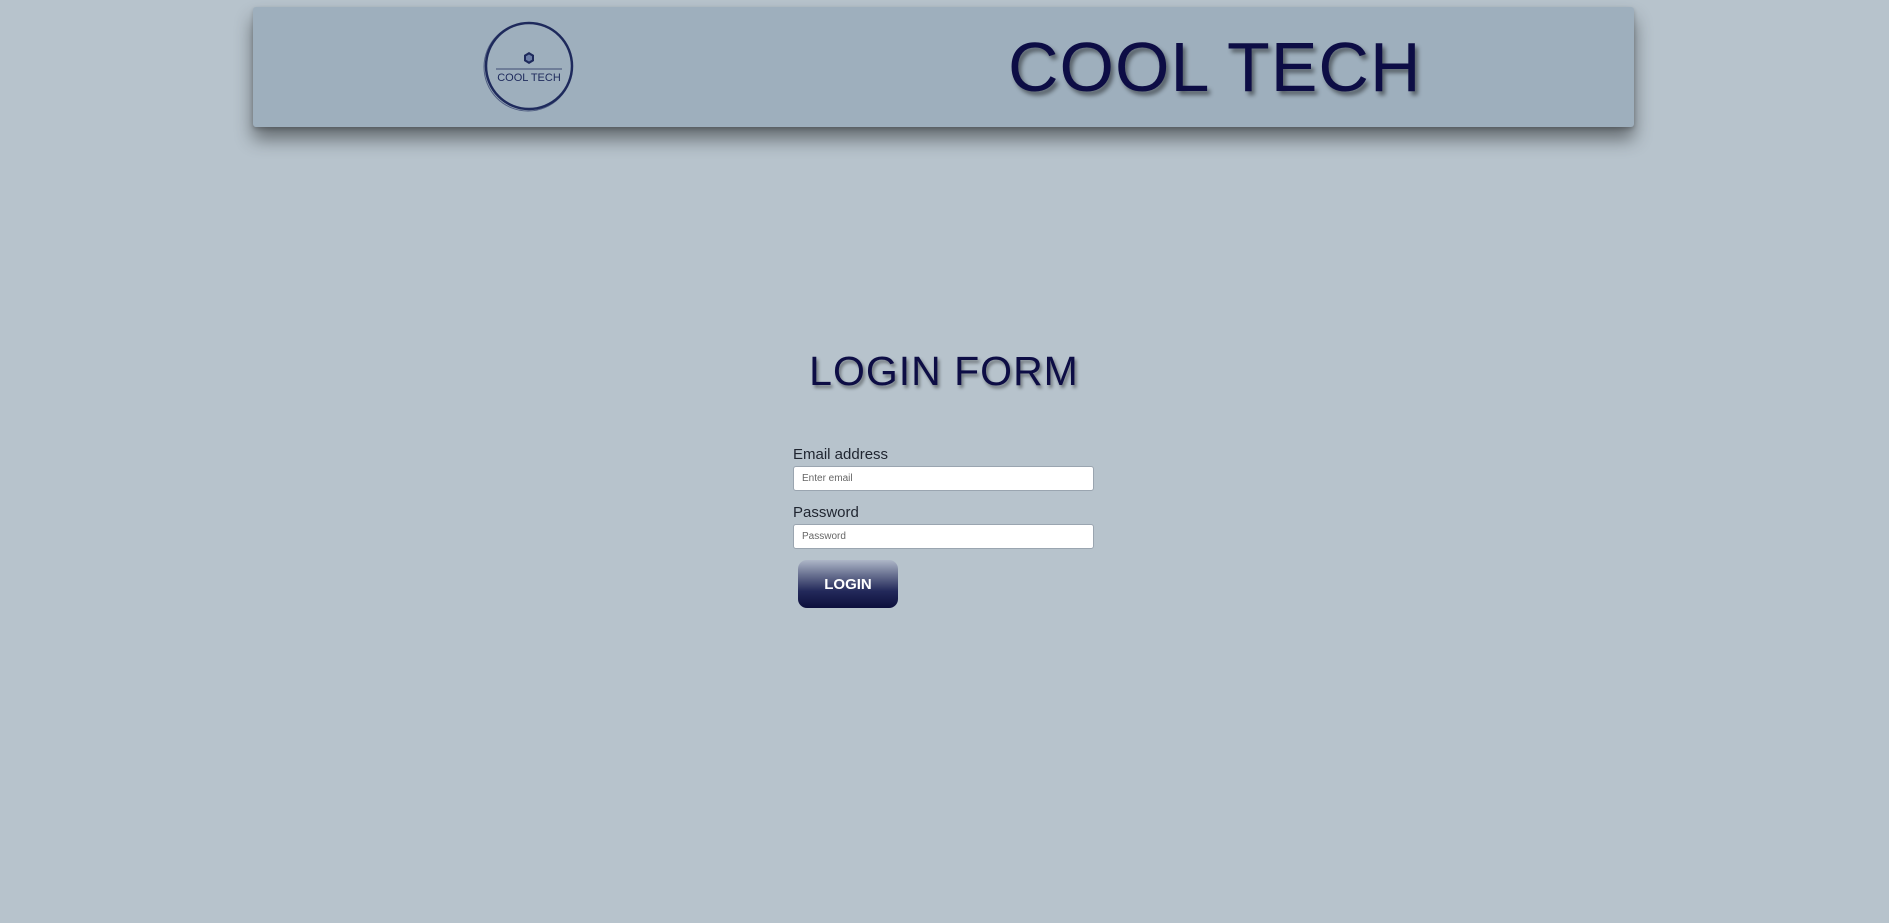  I want to click on login-button: LOGIN, so click(848, 584).